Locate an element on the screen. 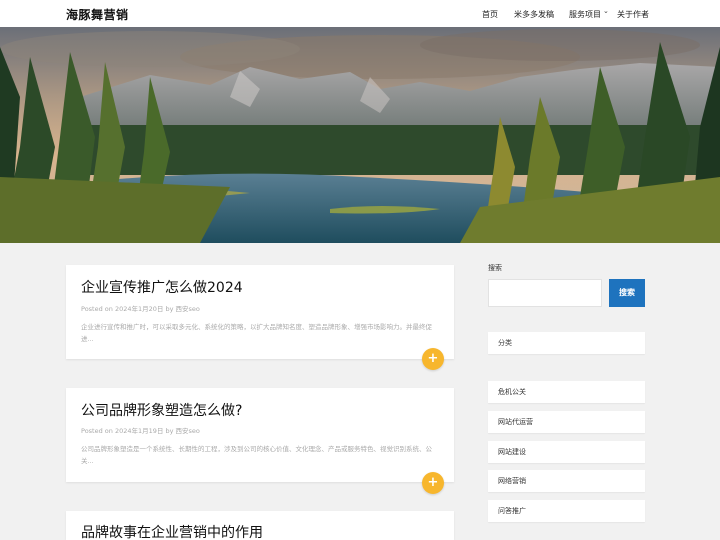  search-label: 搜索 is located at coordinates (495, 268).